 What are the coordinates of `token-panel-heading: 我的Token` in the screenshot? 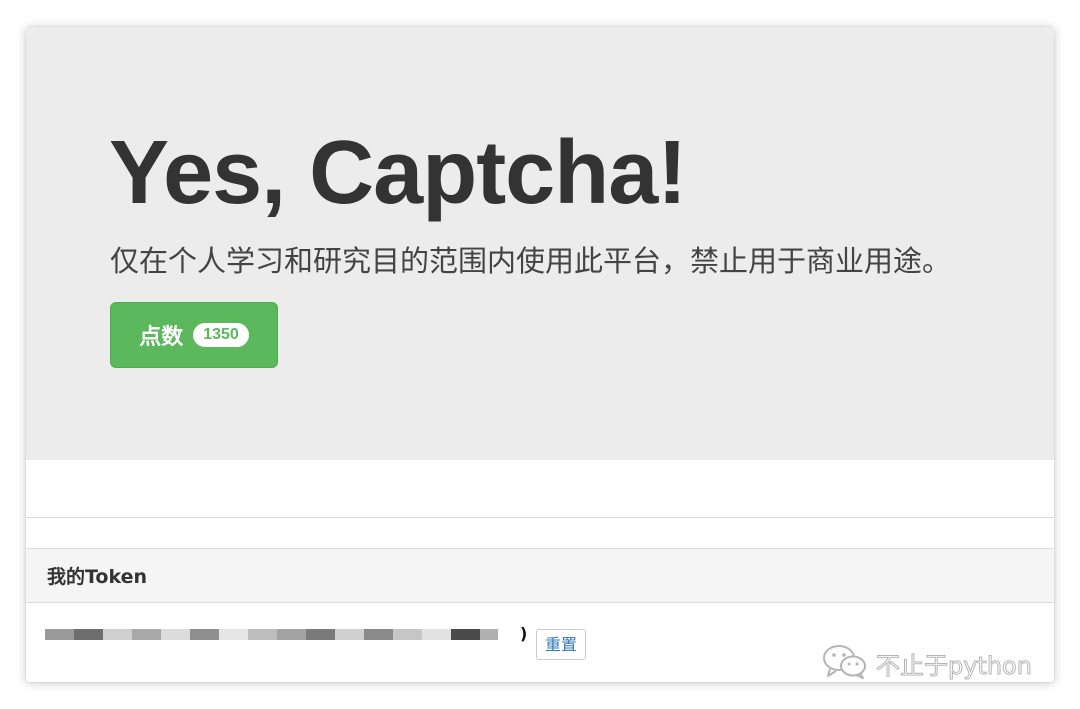 It's located at (540, 576).